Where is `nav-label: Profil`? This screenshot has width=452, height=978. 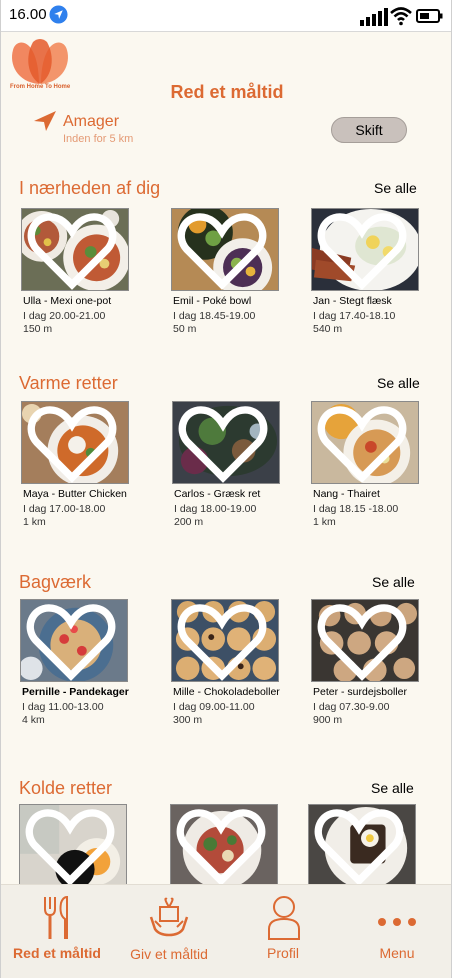 nav-label: Profil is located at coordinates (283, 953).